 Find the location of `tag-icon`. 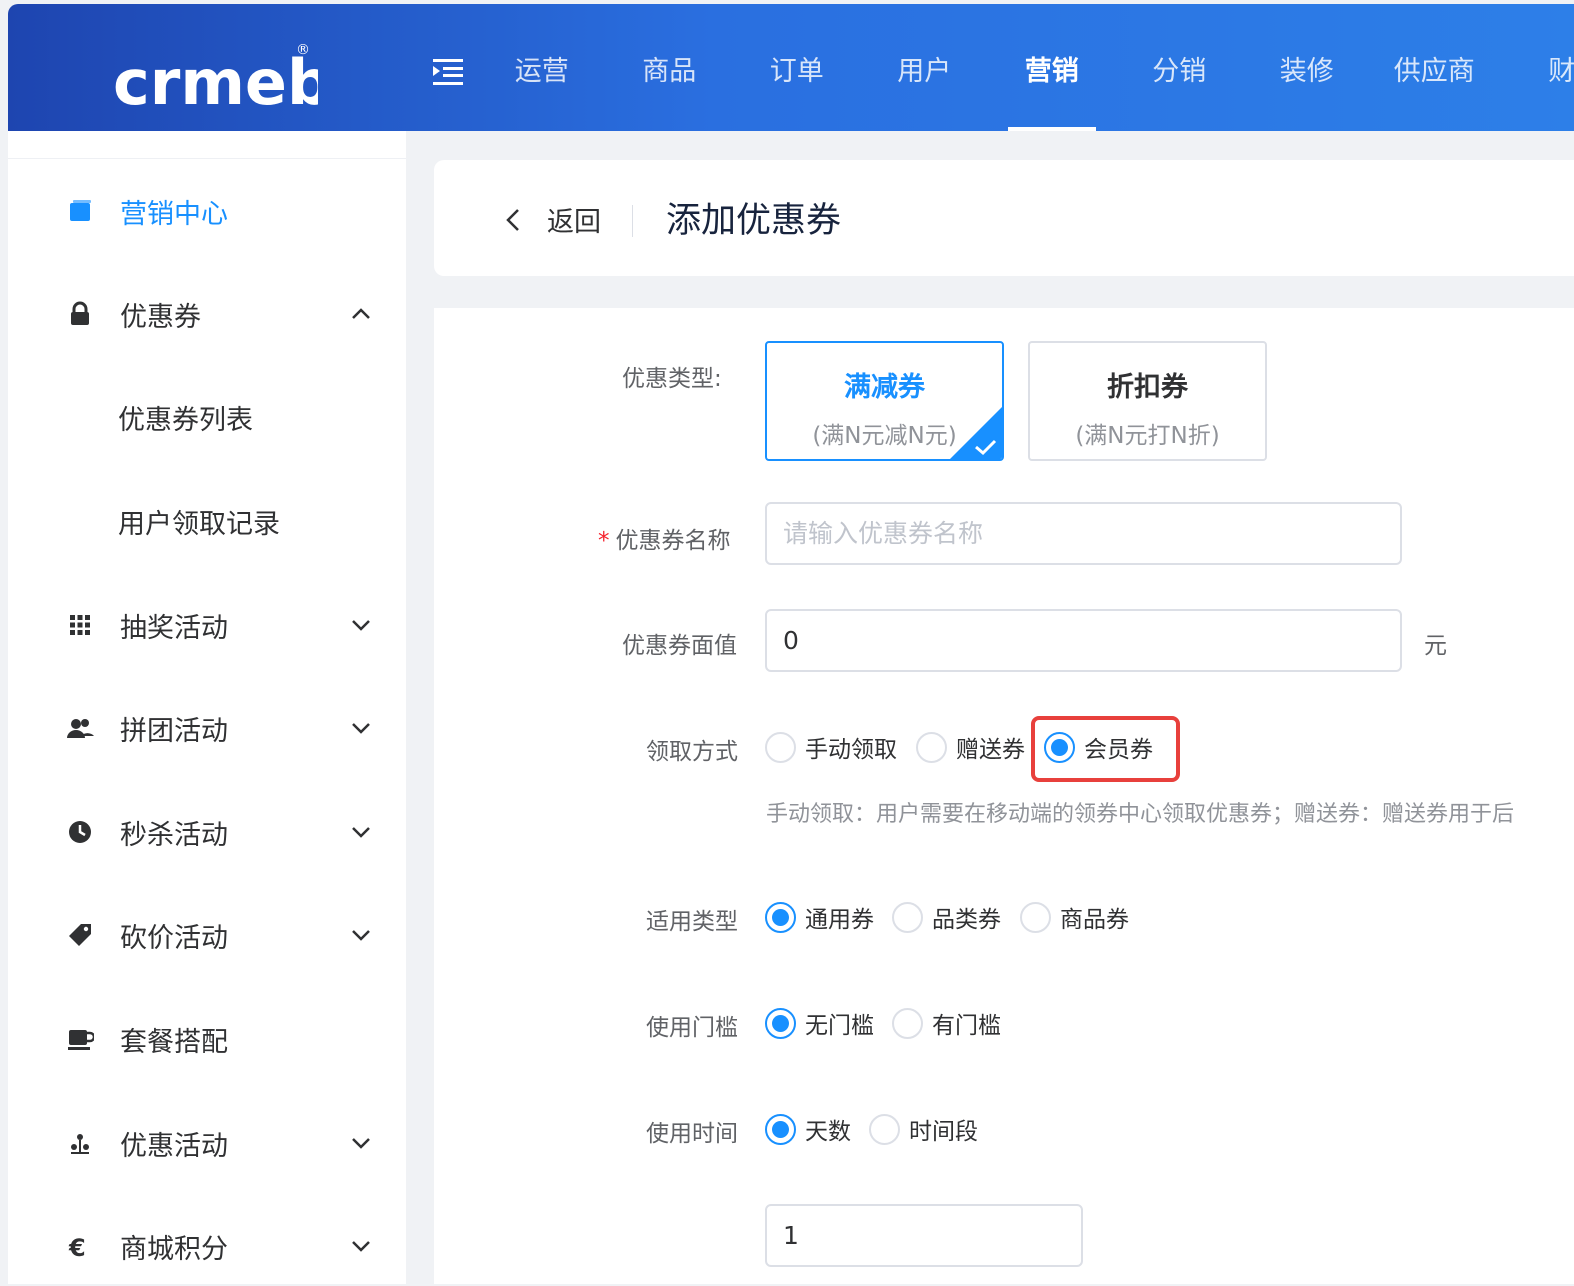

tag-icon is located at coordinates (80, 935).